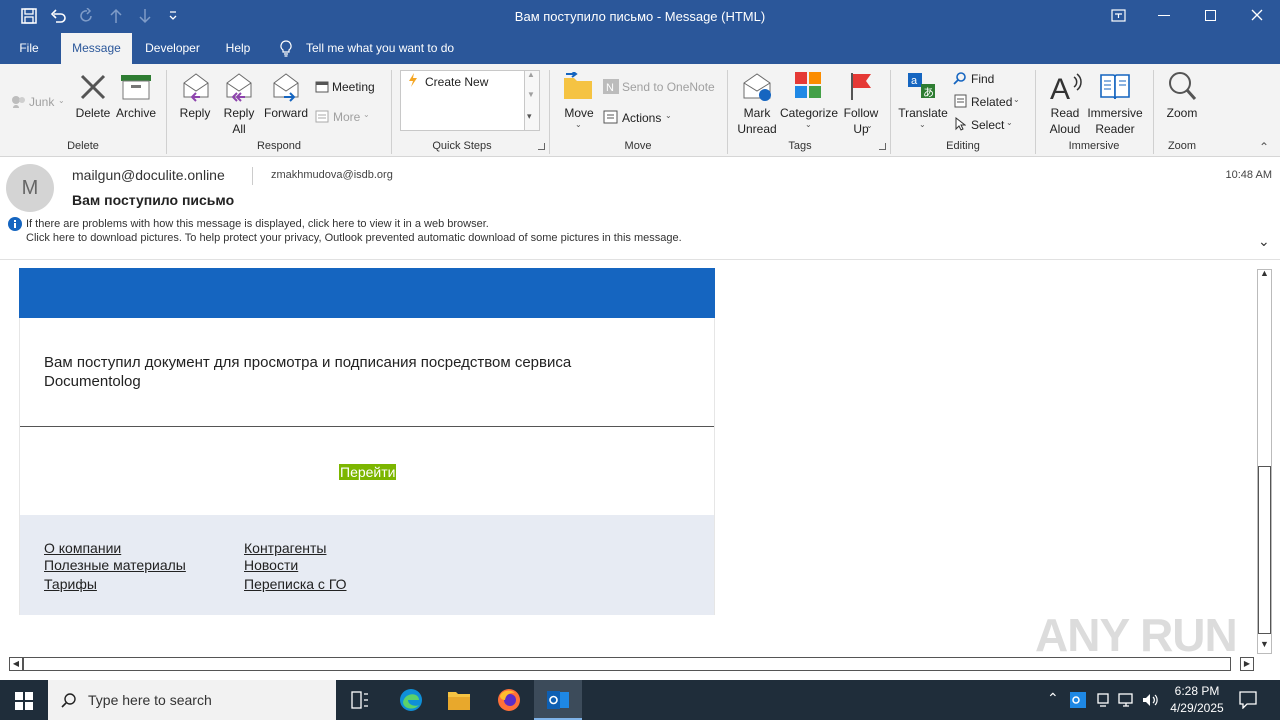 The width and height of the screenshot is (1280, 720). Describe the element at coordinates (239, 121) in the screenshot. I see `reply-all-button: Reply All` at that location.